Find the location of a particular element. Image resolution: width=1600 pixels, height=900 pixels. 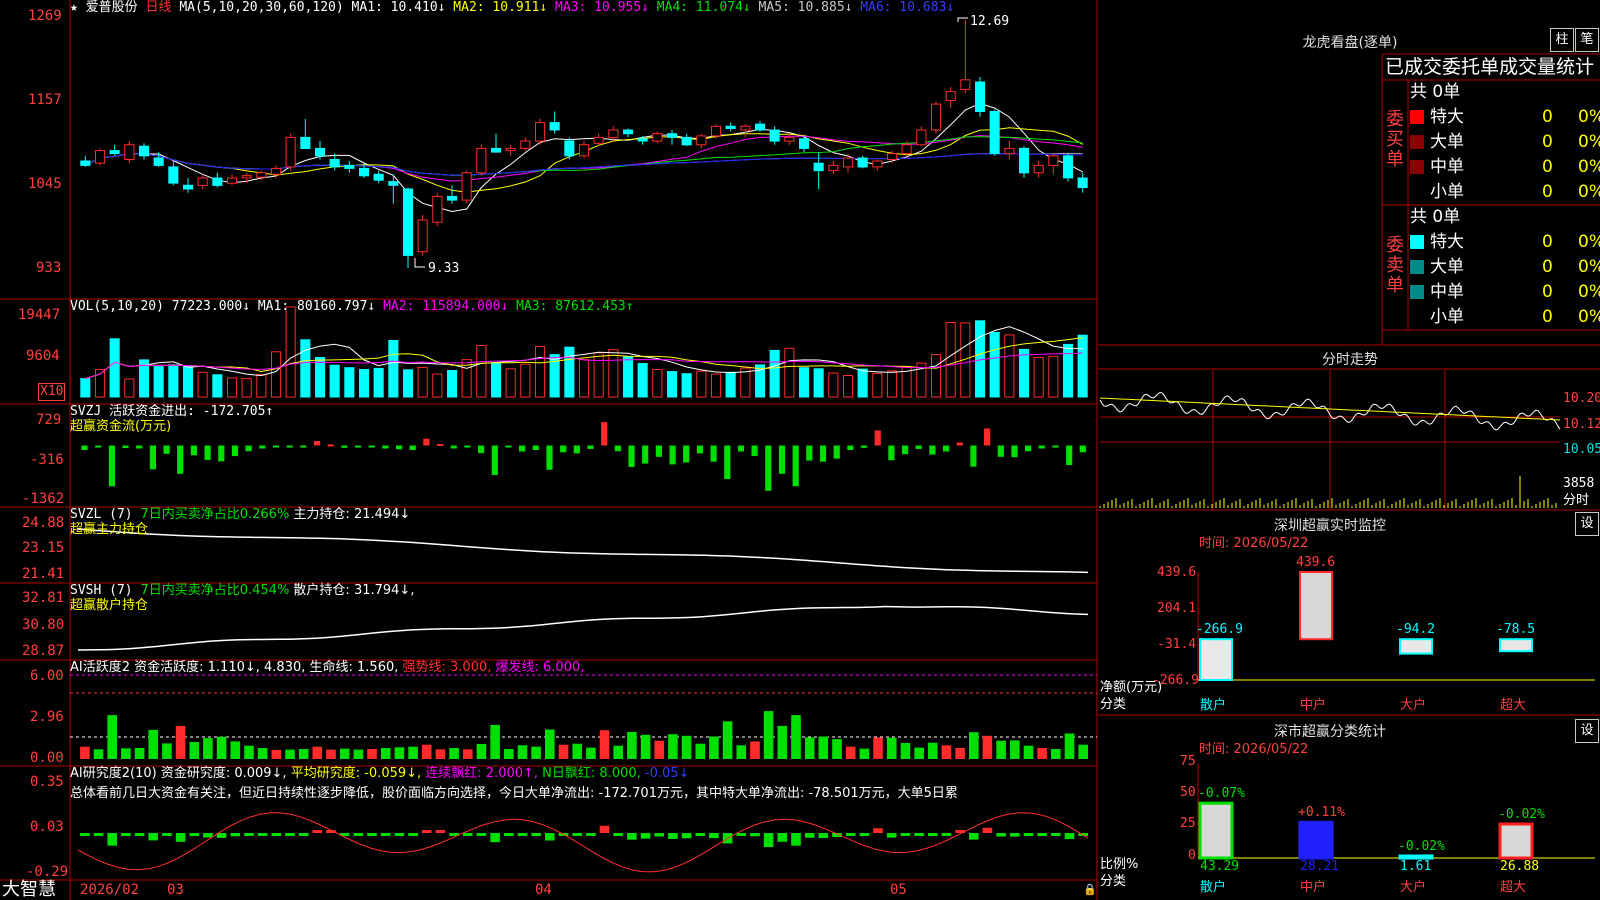

high-annotation: 12.69 is located at coordinates (990, 21).